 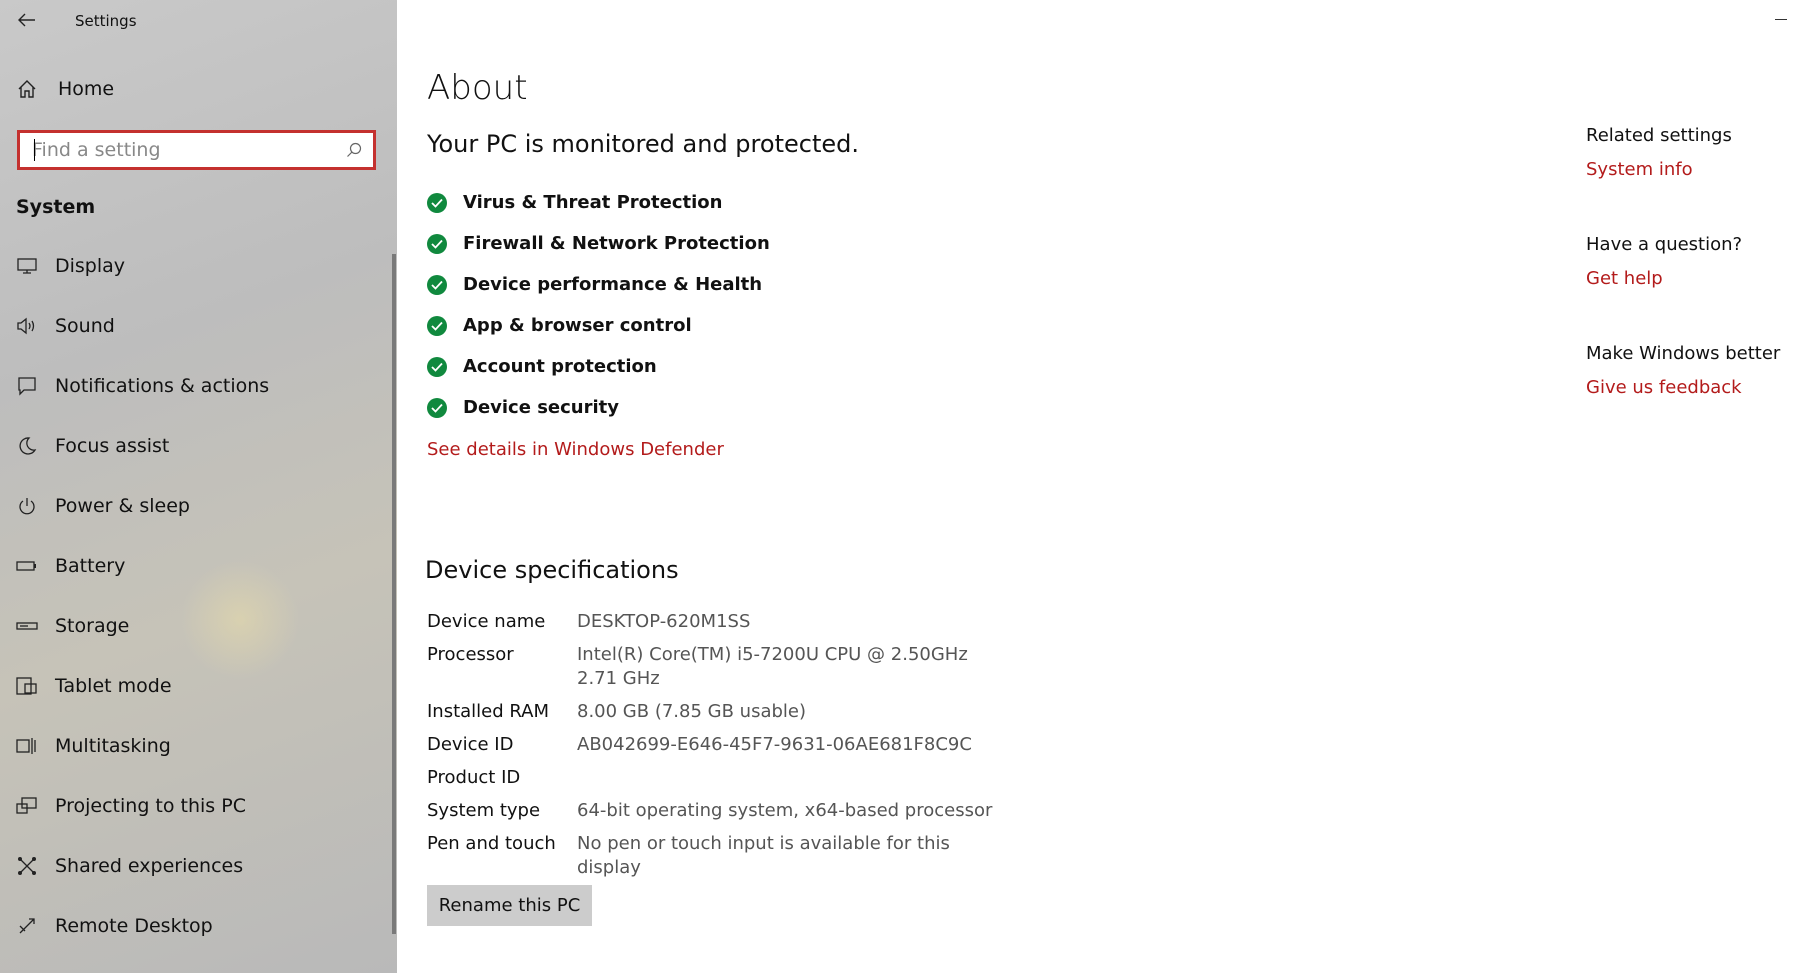 I want to click on tablet-icon, so click(x=27, y=686).